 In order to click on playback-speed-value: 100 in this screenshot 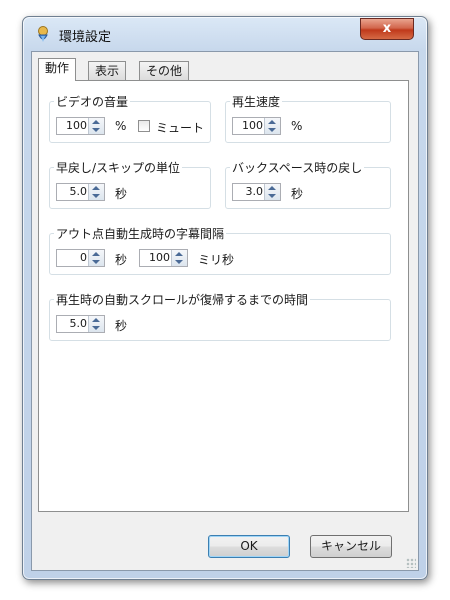, I will do `click(252, 125)`.